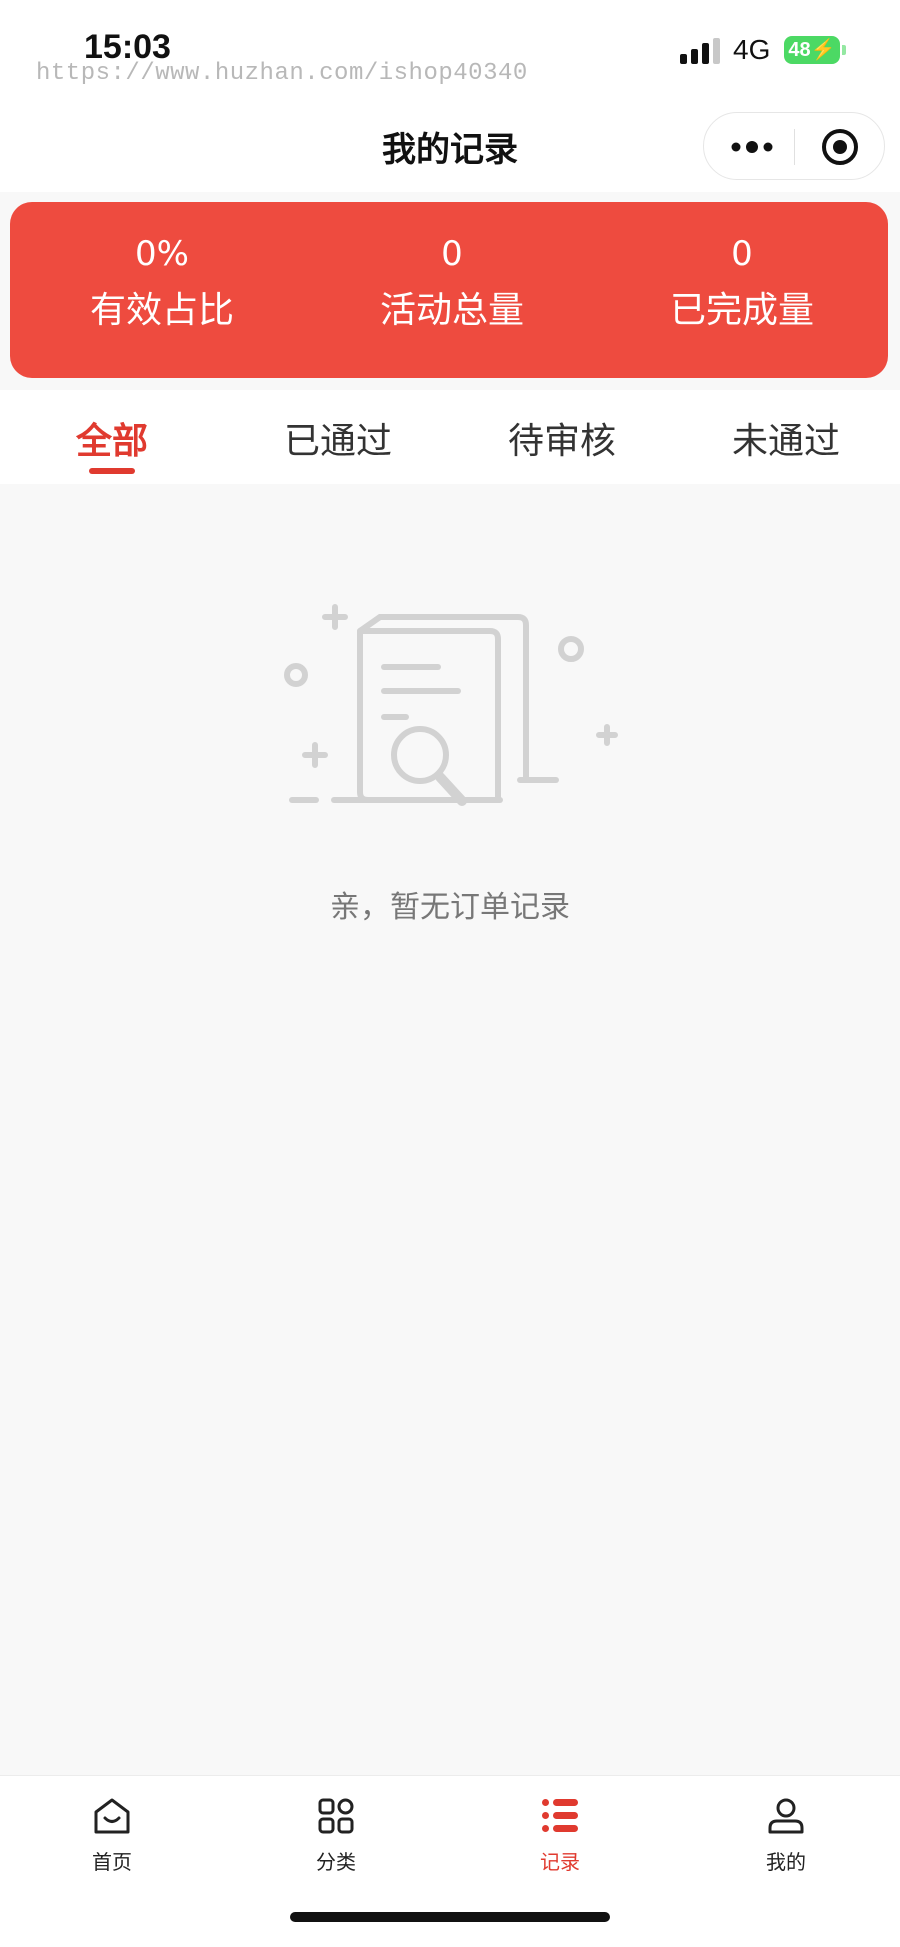  What do you see at coordinates (451, 705) in the screenshot?
I see `empty-document-search-icon` at bounding box center [451, 705].